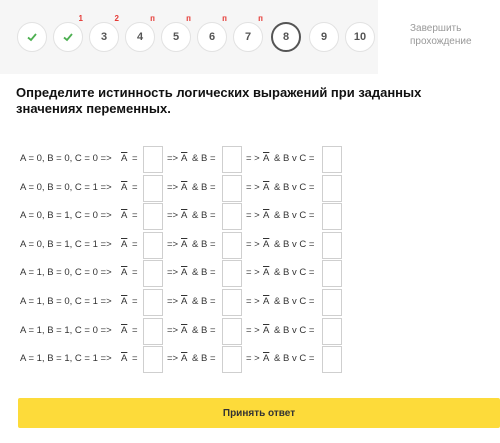 The image size is (500, 443). I want to click on step-badge: 2, so click(116, 18).